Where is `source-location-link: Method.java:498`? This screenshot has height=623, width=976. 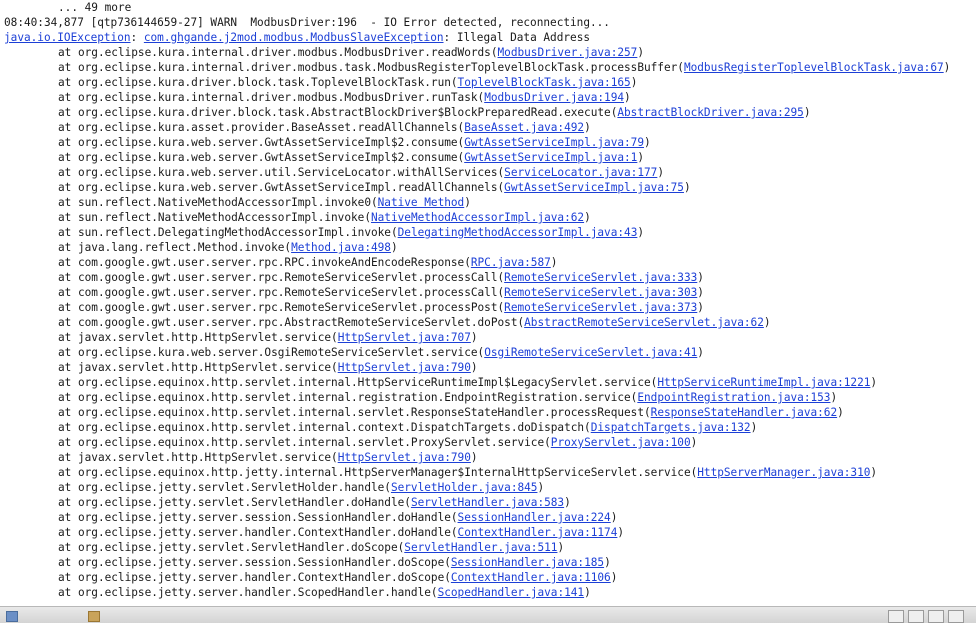 source-location-link: Method.java:498 is located at coordinates (341, 247).